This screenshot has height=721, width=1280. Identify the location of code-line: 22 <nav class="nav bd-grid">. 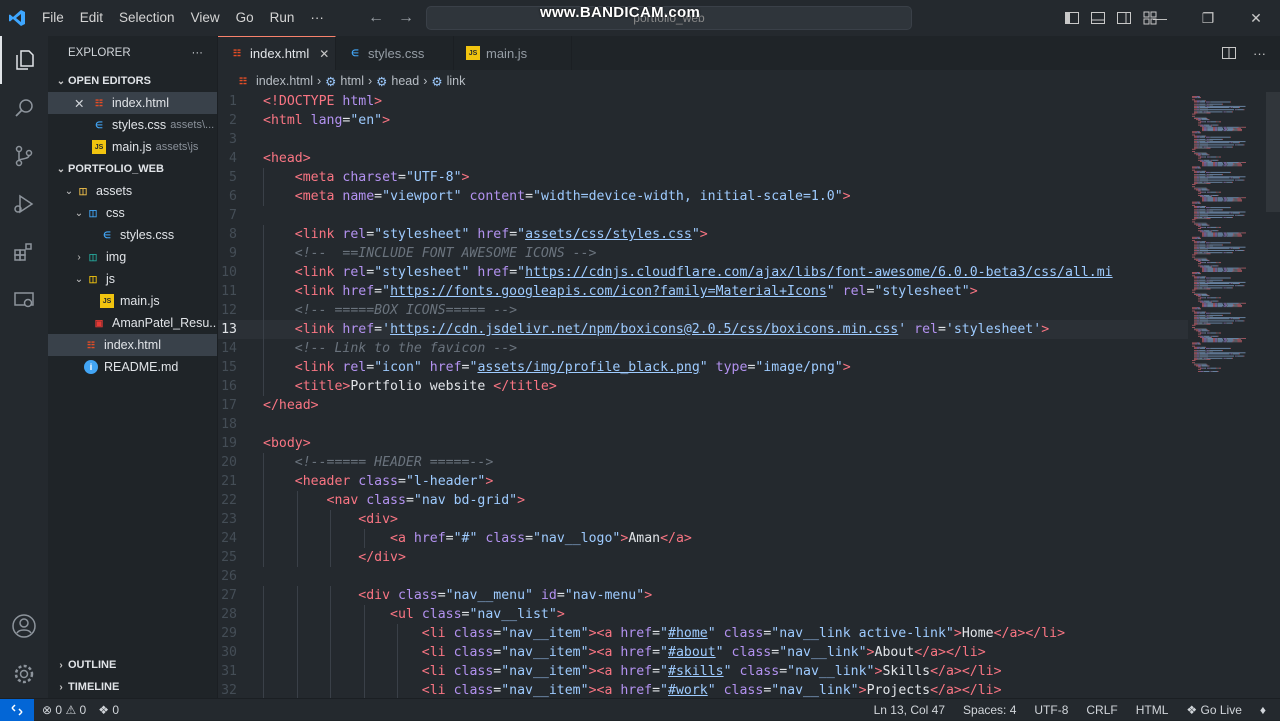
(703, 500).